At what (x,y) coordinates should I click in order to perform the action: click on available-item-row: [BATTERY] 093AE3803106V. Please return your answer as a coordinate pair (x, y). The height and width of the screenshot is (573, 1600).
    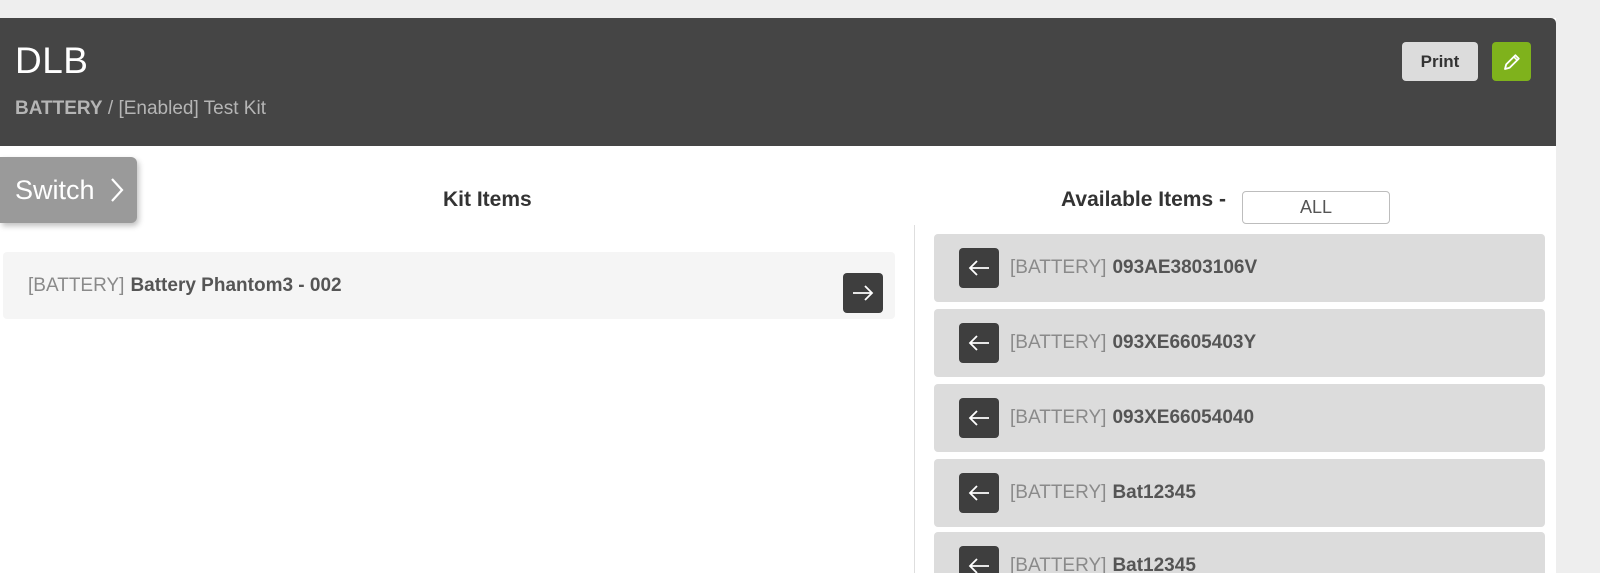
    Looking at the image, I should click on (1239, 268).